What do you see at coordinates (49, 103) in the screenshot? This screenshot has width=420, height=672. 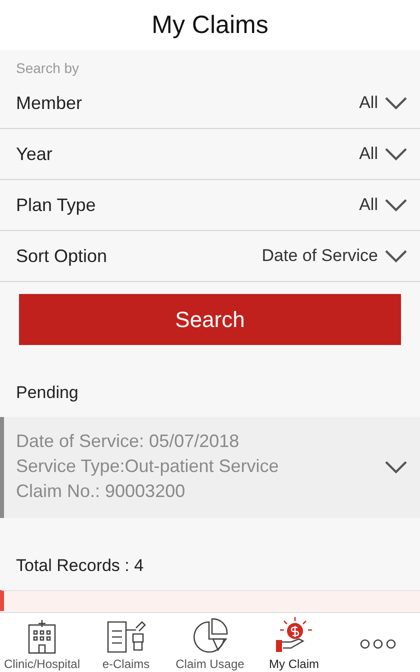 I see `filter-label: Member` at bounding box center [49, 103].